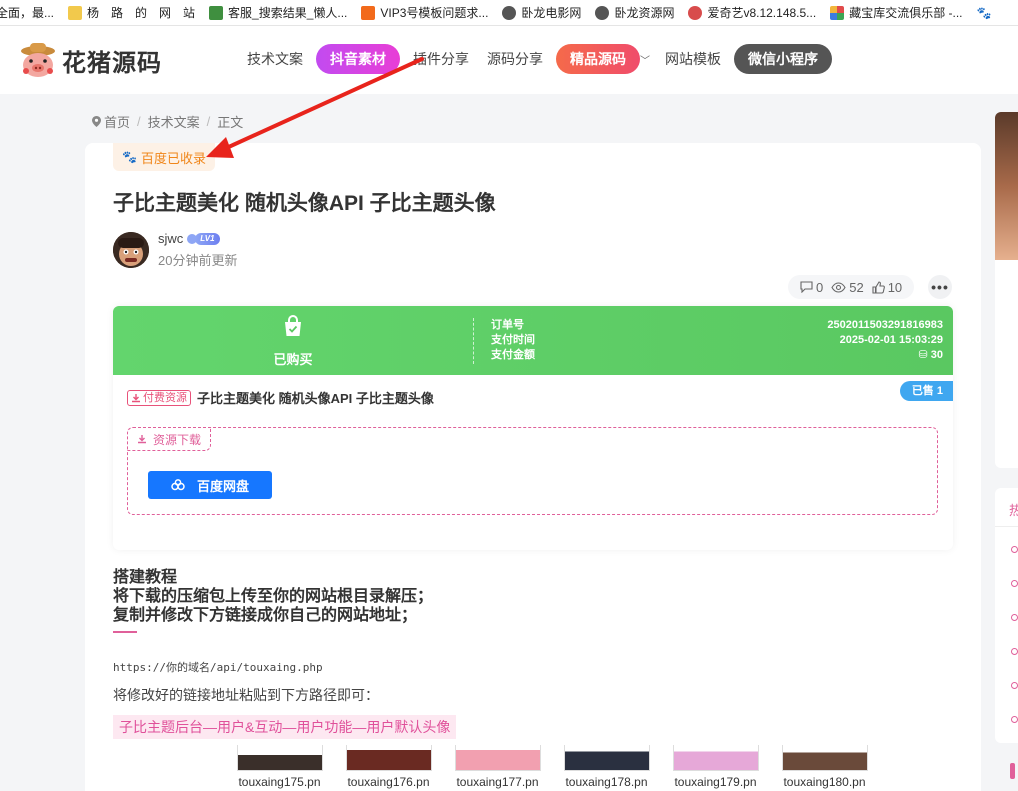  I want to click on nav-item-source: 源码分享, so click(515, 59).